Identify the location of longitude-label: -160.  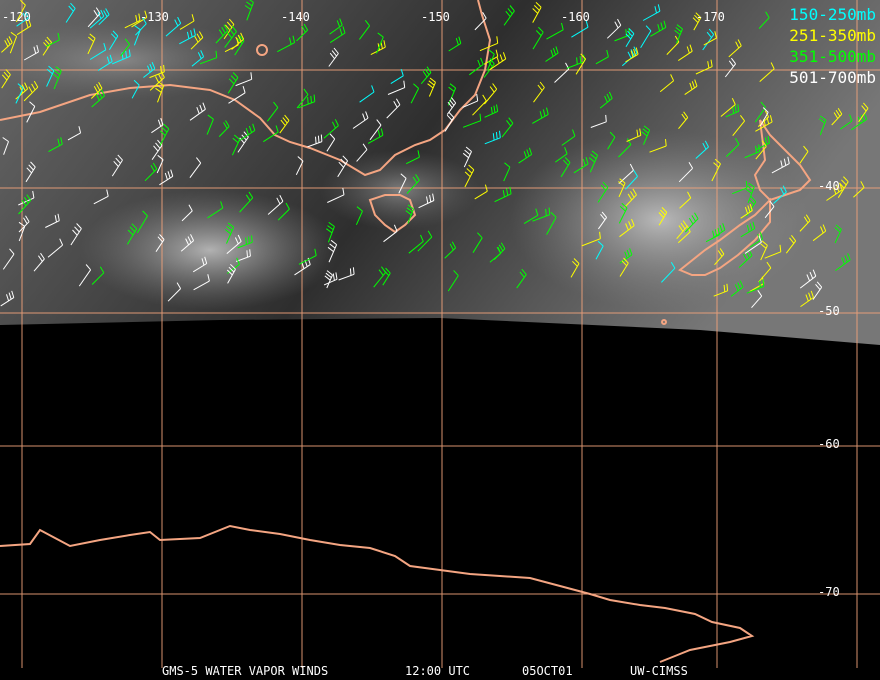
(575, 17).